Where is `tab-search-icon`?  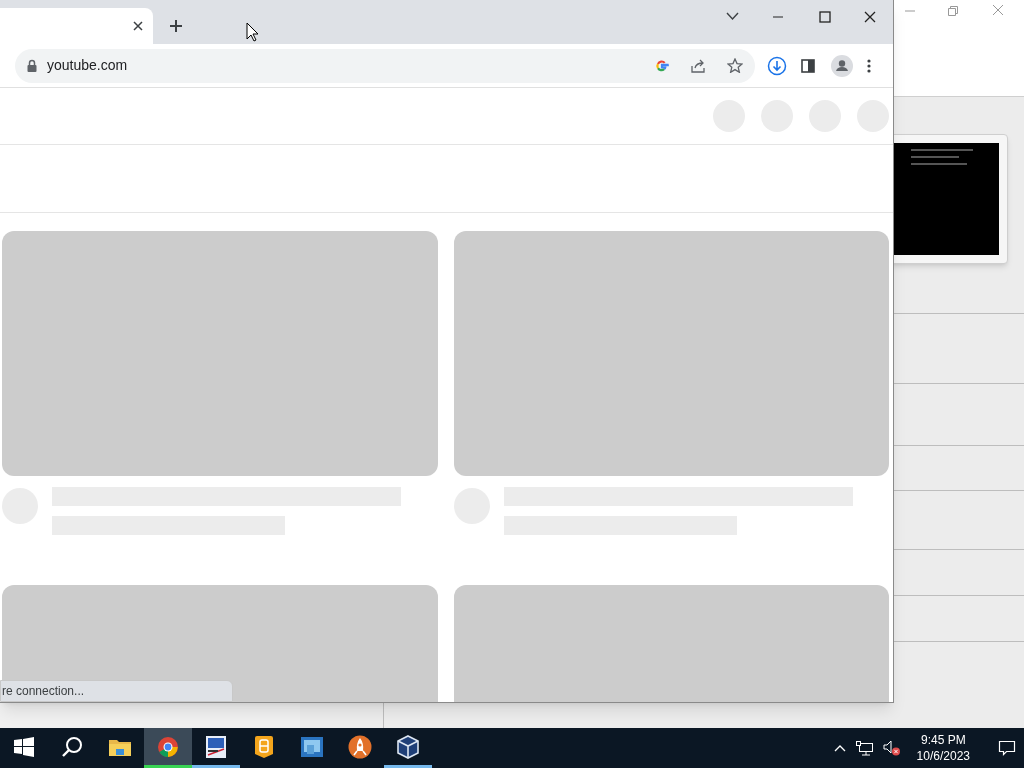
tab-search-icon is located at coordinates (732, 16).